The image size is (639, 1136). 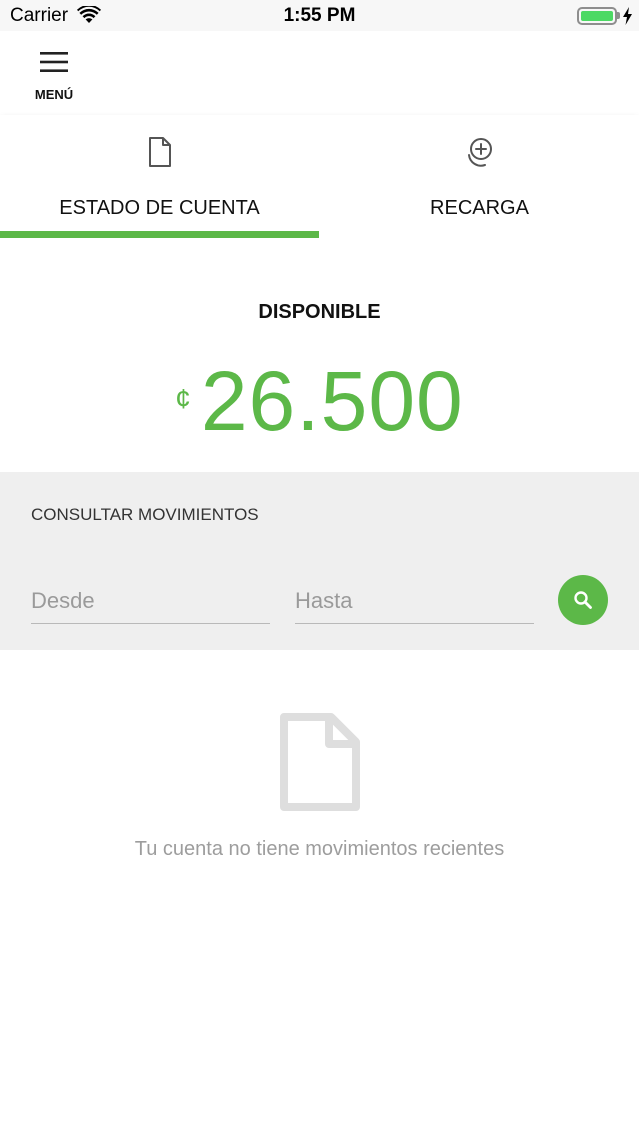 What do you see at coordinates (159, 176) in the screenshot?
I see `tab-estado-de-cuenta: ESTADO DE CUENTA` at bounding box center [159, 176].